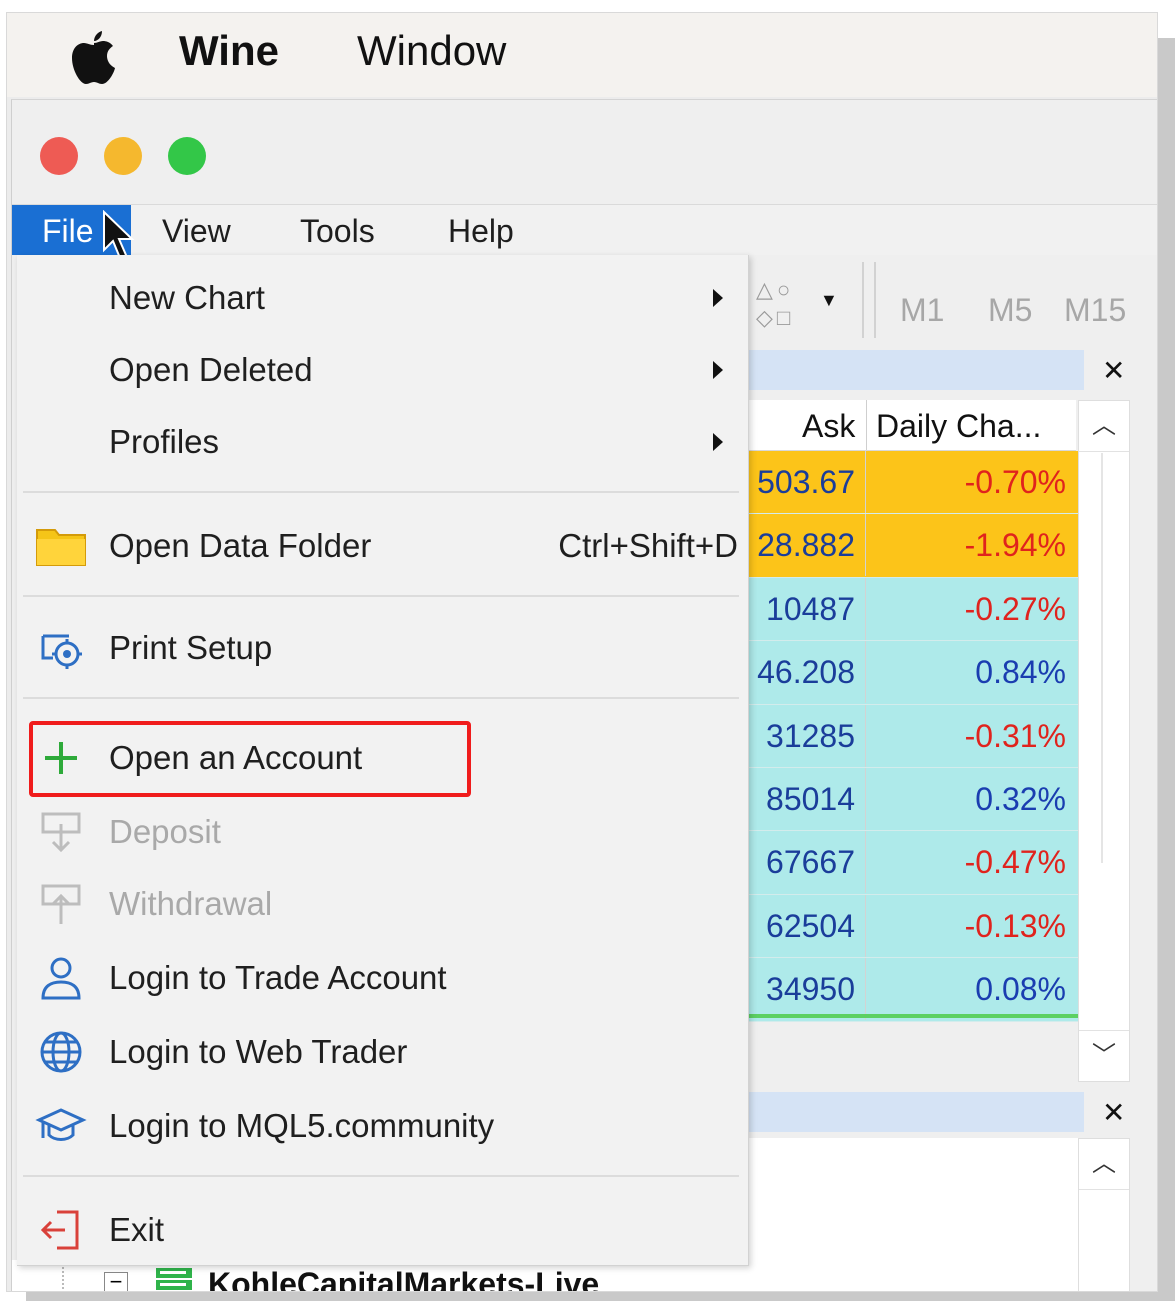  I want to click on tools-menu: Tools, so click(337, 231).